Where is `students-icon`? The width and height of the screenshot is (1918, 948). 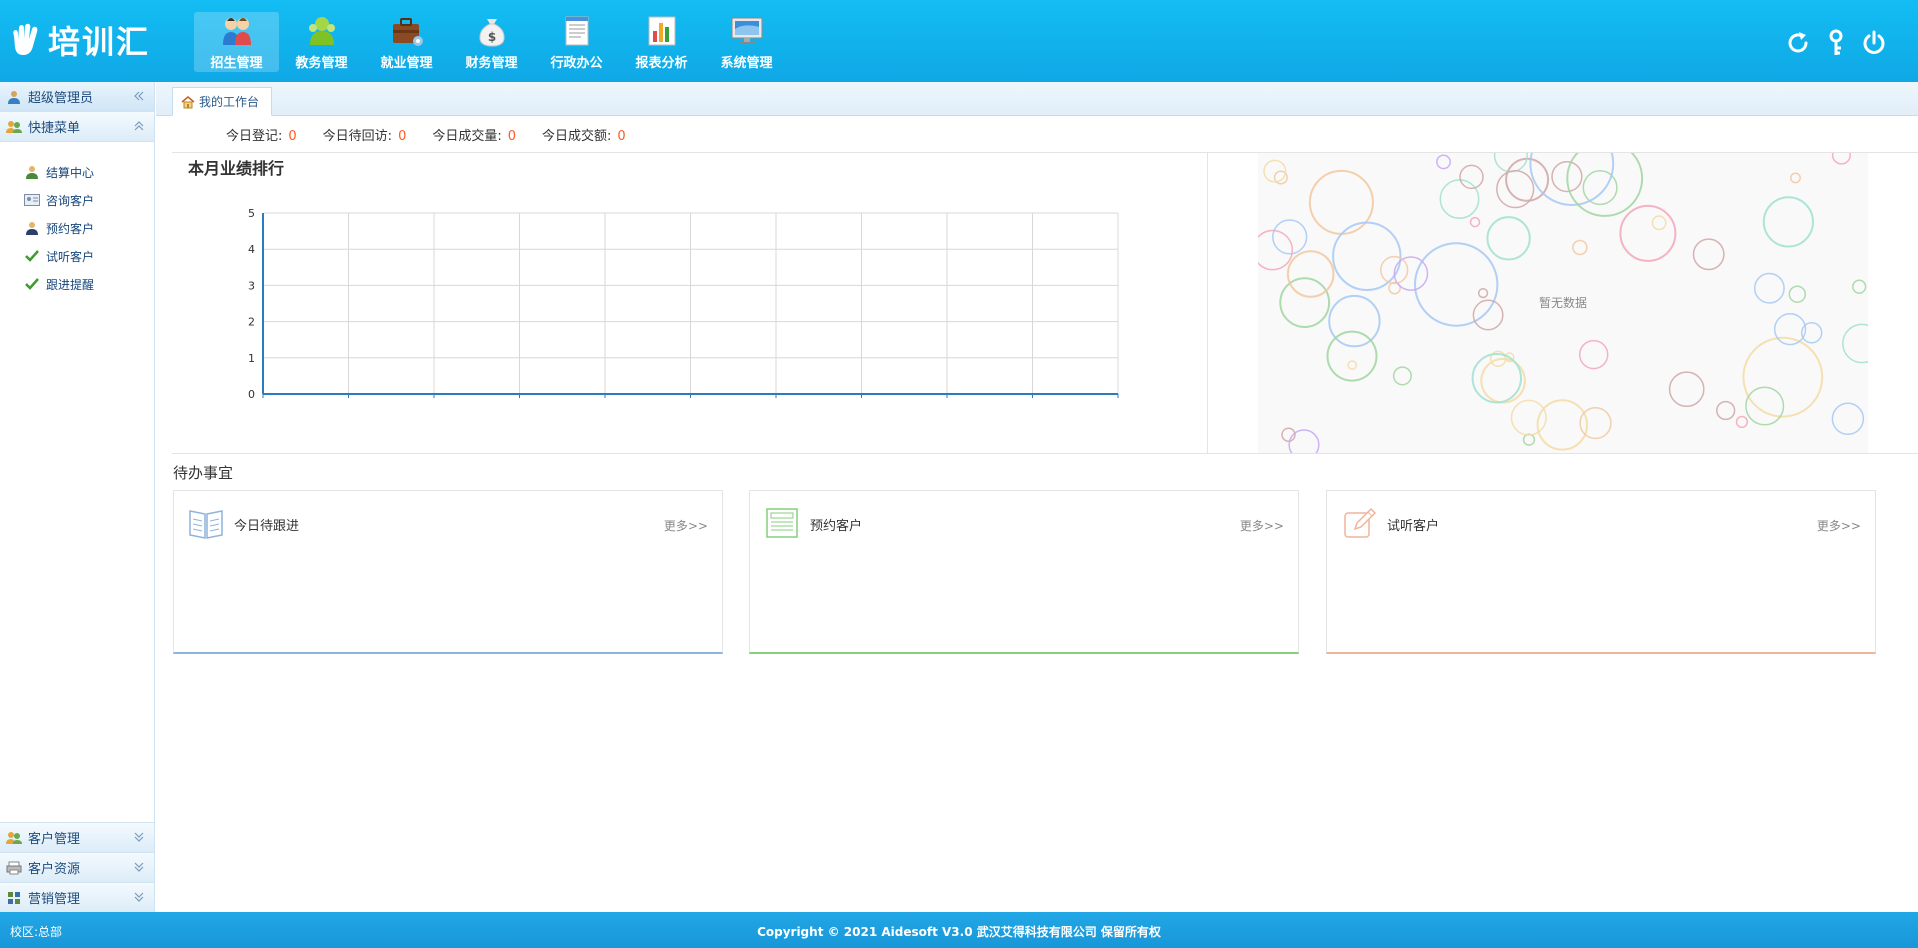
students-icon is located at coordinates (237, 31).